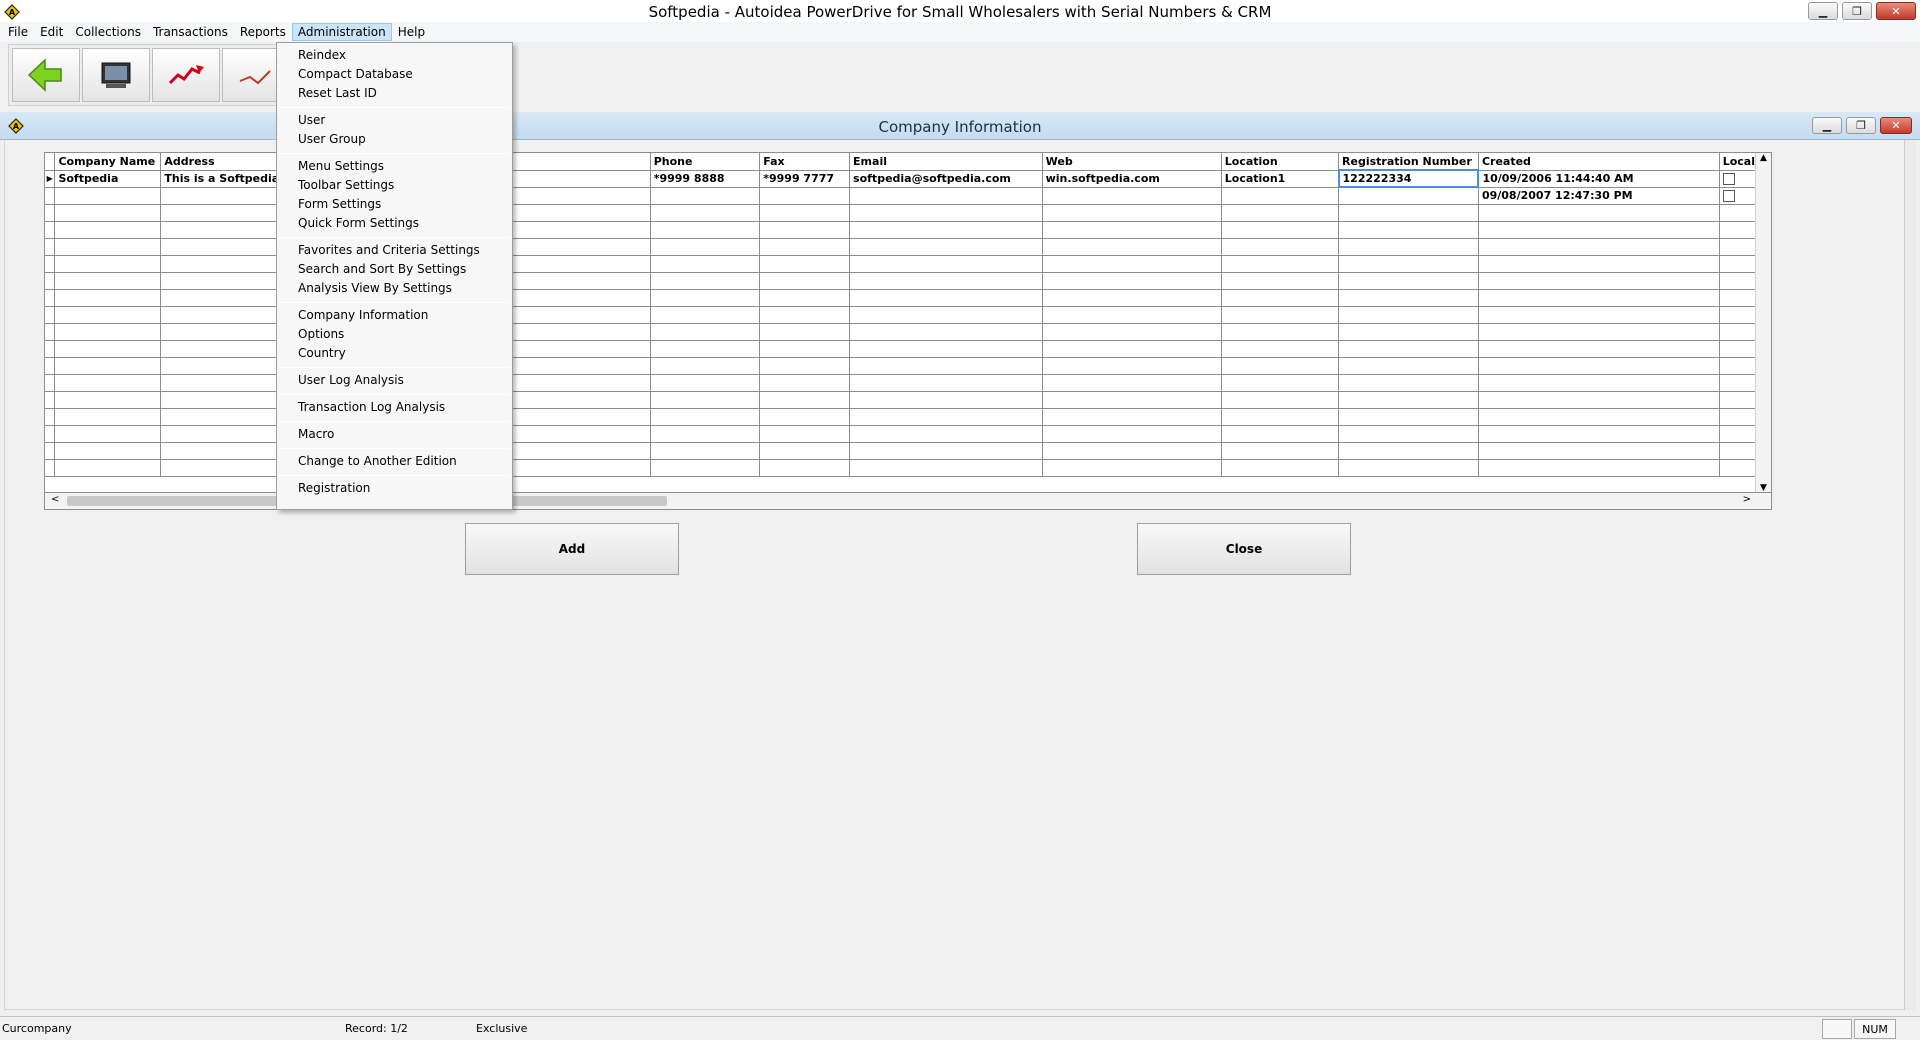 The height and width of the screenshot is (1040, 1920). Describe the element at coordinates (394, 407) in the screenshot. I see `menu-item-transaction-log-analysis: Transaction Log Analysis` at that location.